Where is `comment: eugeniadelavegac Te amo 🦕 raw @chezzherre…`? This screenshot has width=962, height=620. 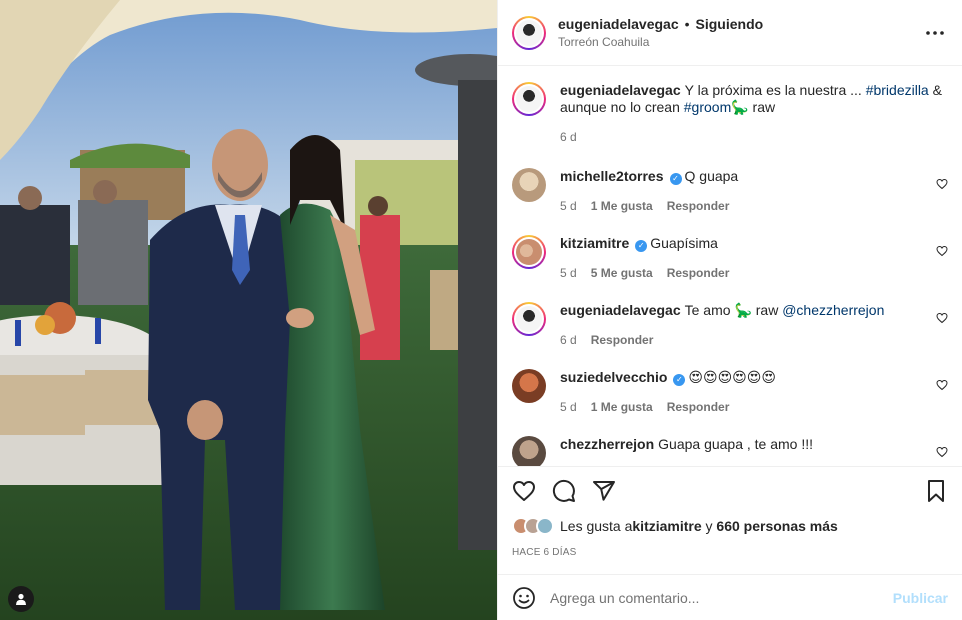
comment: eugeniadelavegac Te amo 🦕 raw @chezzherre… is located at coordinates (730, 325).